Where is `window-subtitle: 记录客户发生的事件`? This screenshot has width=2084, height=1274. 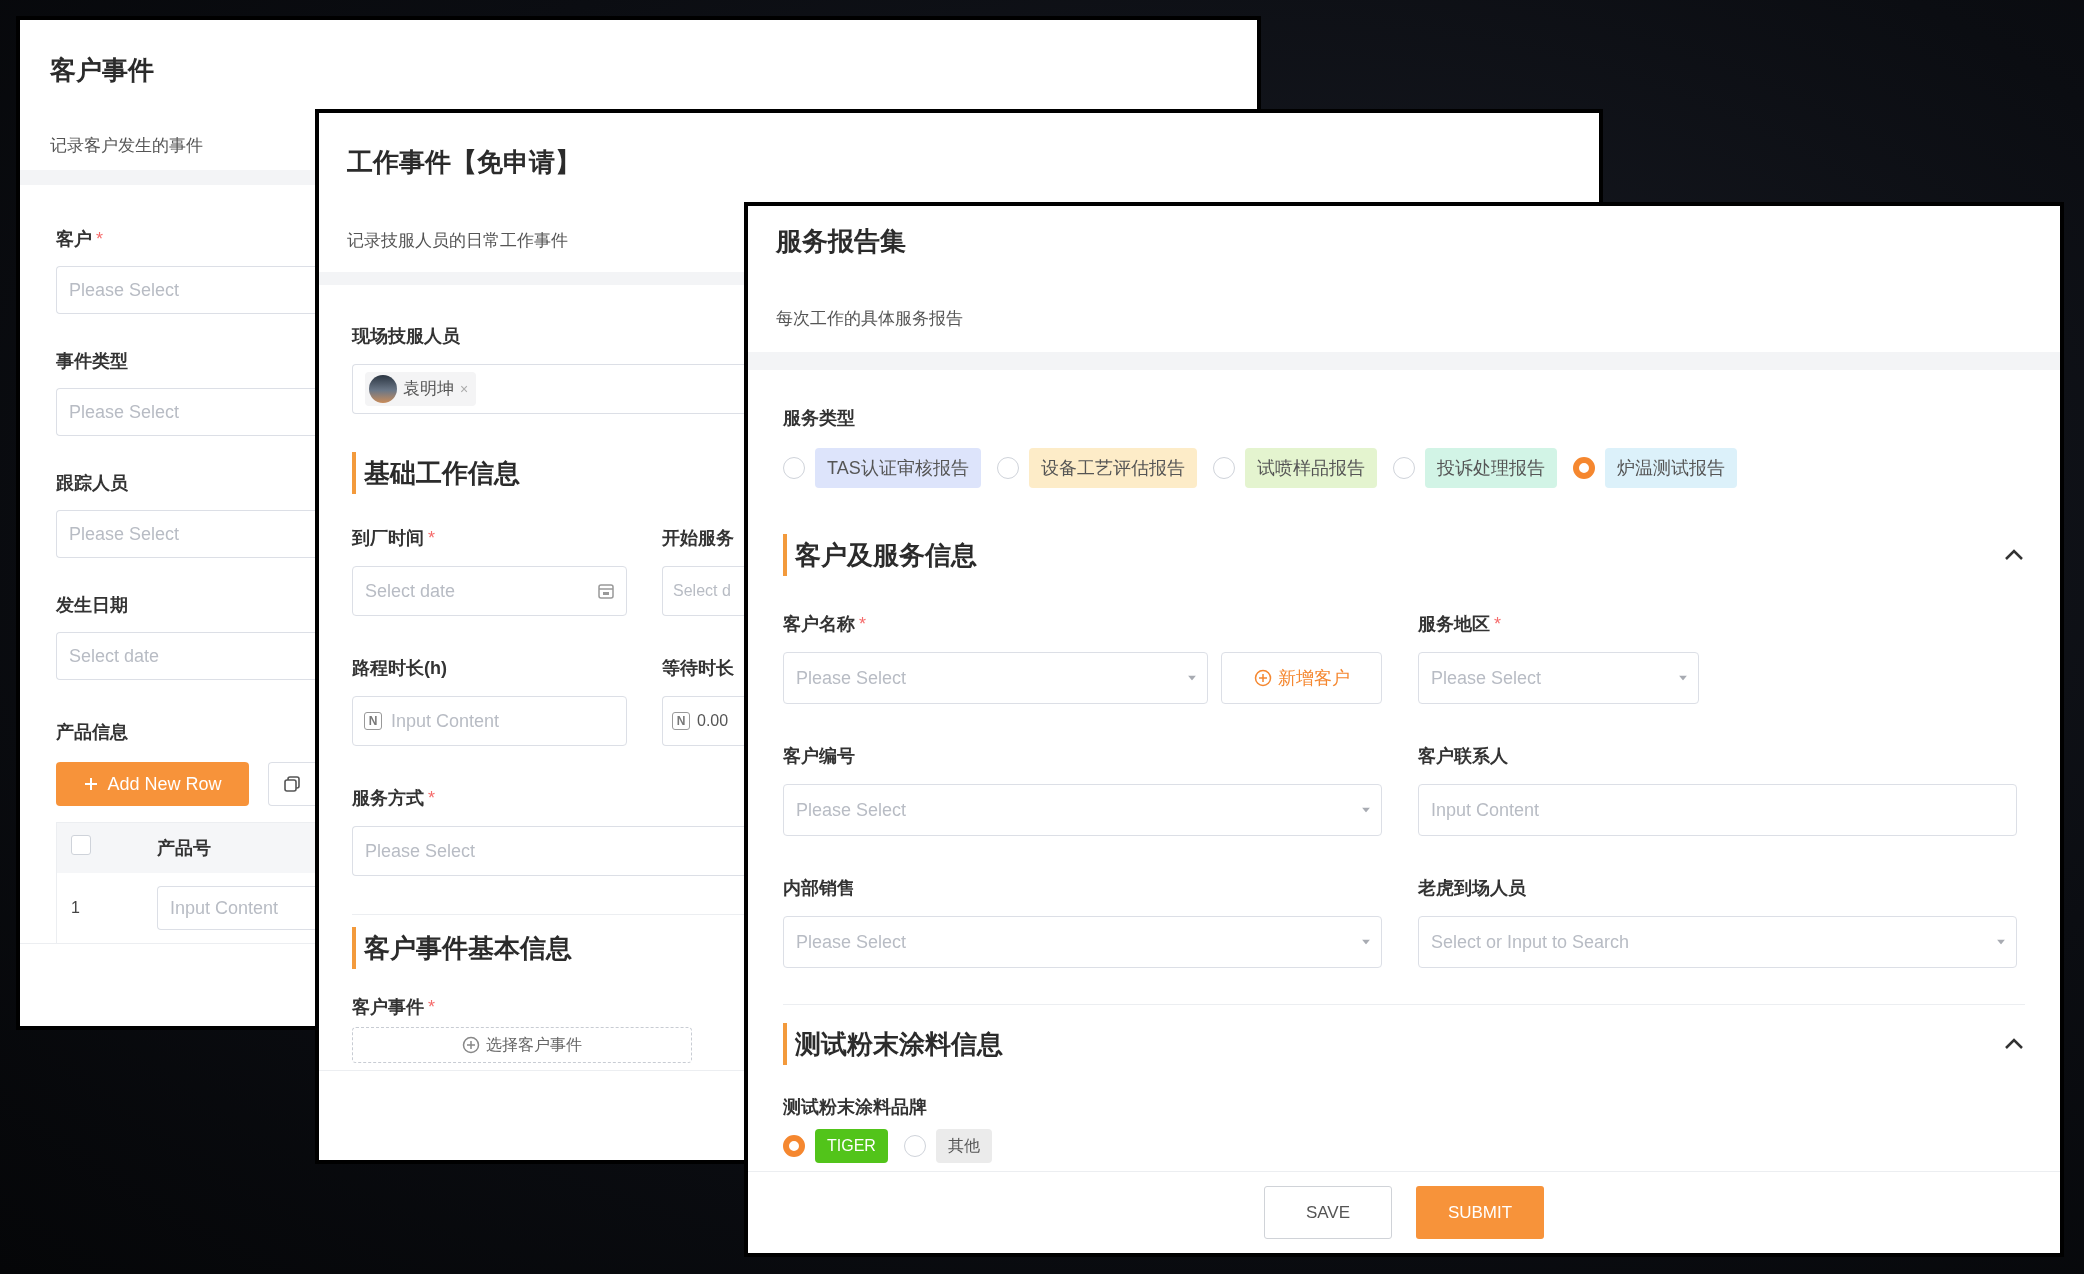
window-subtitle: 记录客户发生的事件 is located at coordinates (126, 146).